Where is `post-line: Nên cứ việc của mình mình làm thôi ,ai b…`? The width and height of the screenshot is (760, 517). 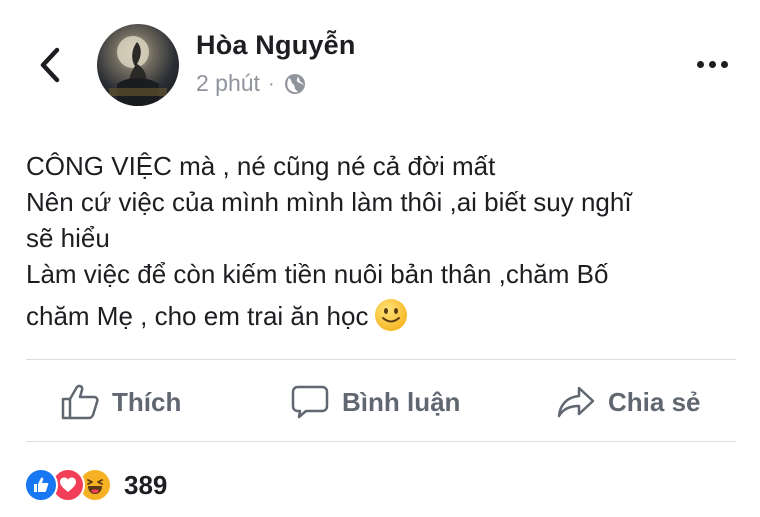 post-line: Nên cứ việc của mình mình làm thôi ,ai b… is located at coordinates (329, 202).